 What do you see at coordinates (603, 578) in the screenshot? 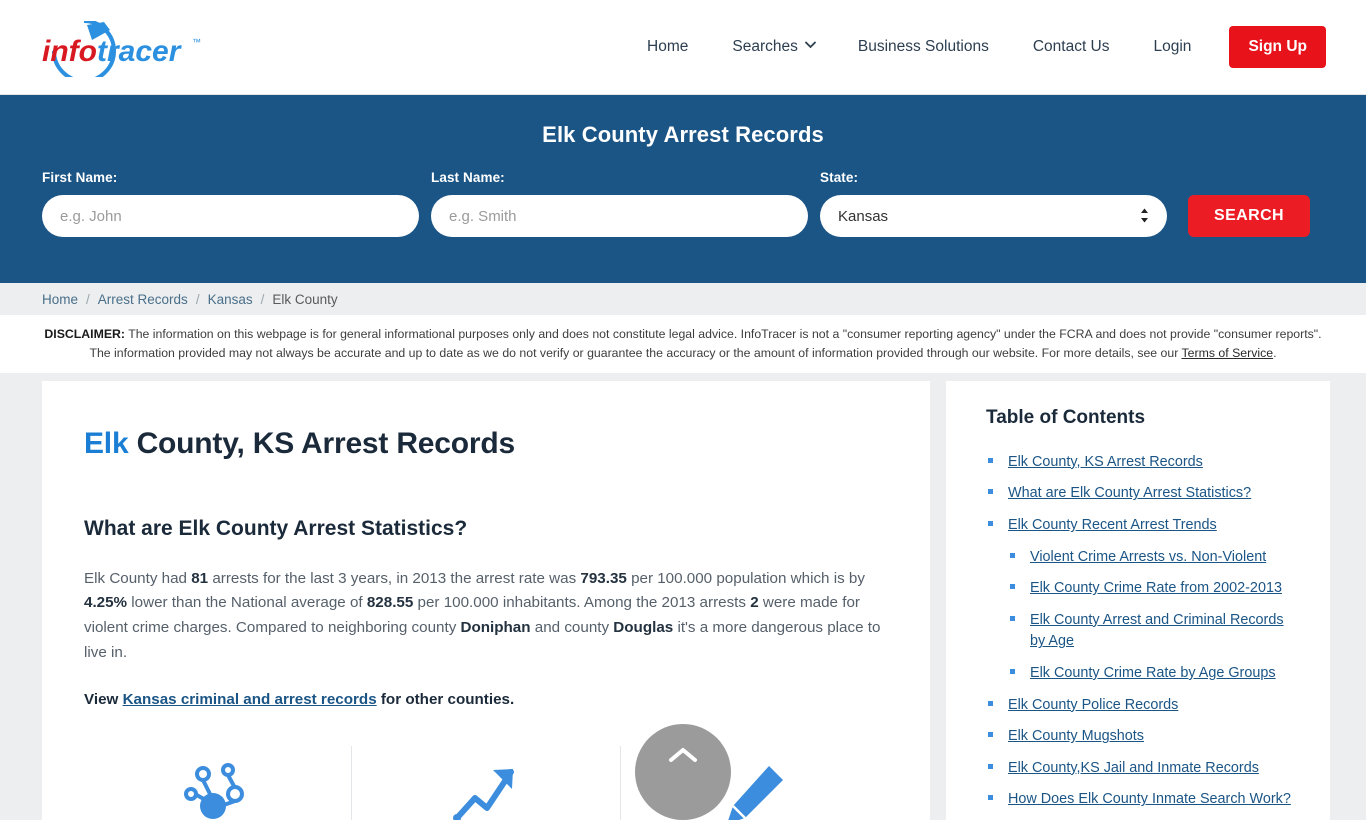
I see `stat-arrest-rate: 793.35` at bounding box center [603, 578].